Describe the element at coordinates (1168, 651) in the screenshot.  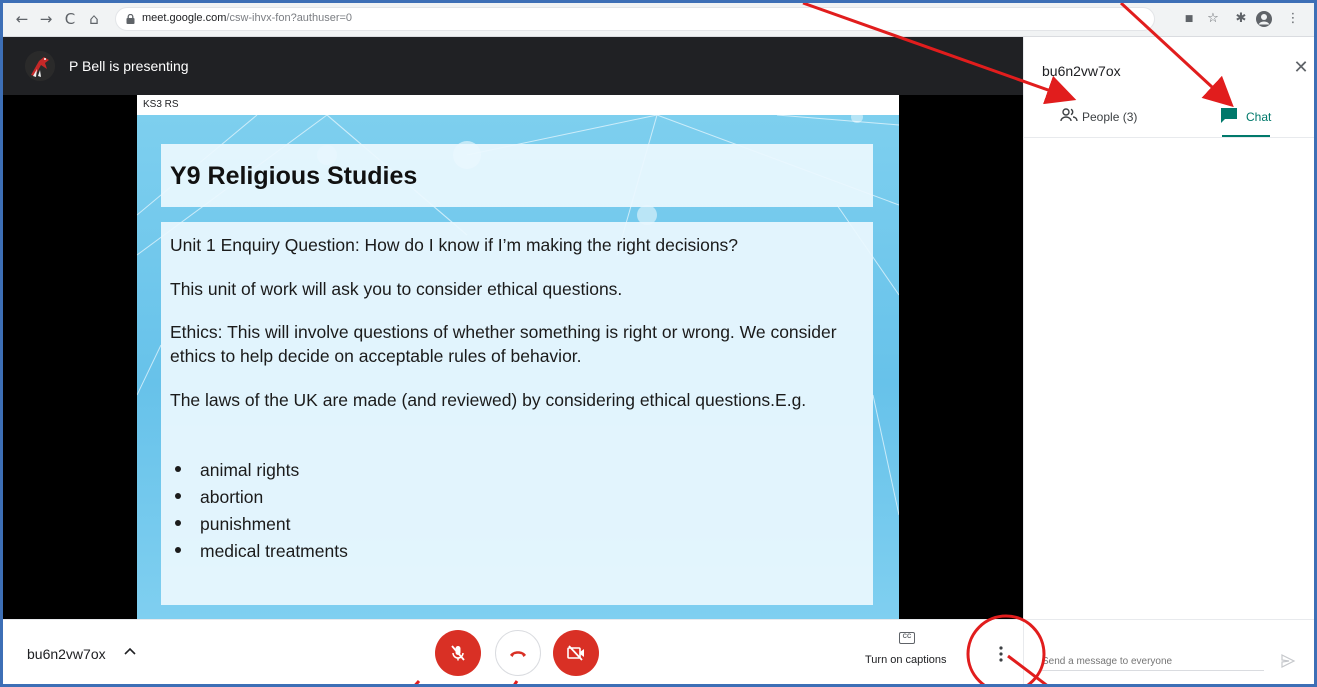
I see `chat-compose-area` at that location.